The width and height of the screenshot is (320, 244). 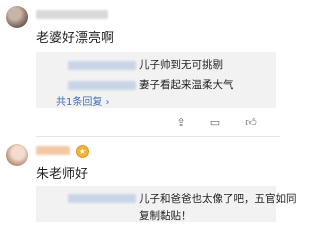 What do you see at coordinates (181, 65) in the screenshot?
I see `reply-text: 儿子帅到无可挑剔` at bounding box center [181, 65].